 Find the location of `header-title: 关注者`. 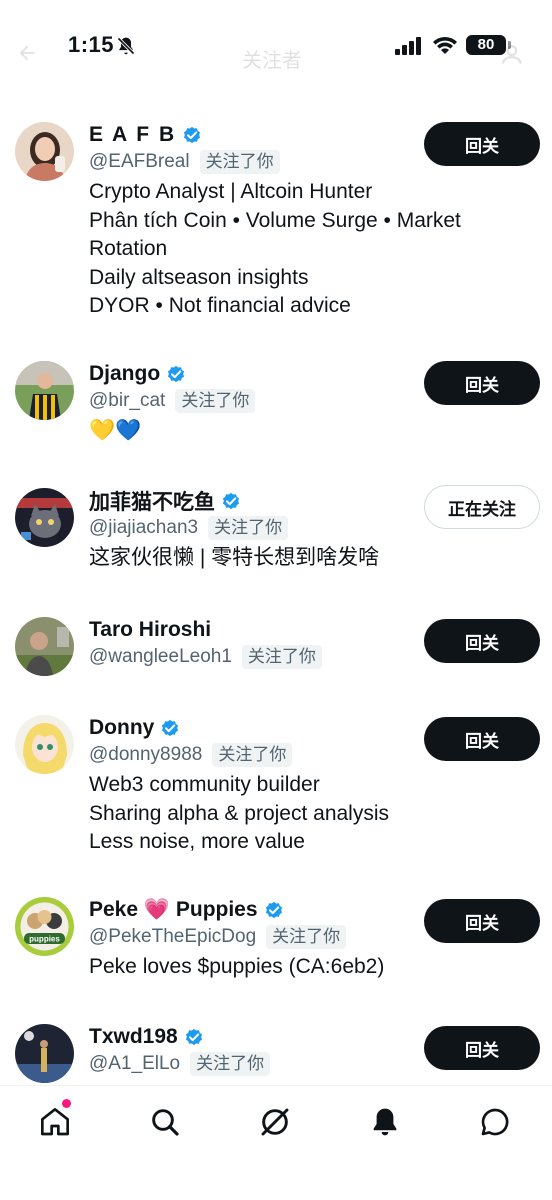

header-title: 关注者 is located at coordinates (272, 61).